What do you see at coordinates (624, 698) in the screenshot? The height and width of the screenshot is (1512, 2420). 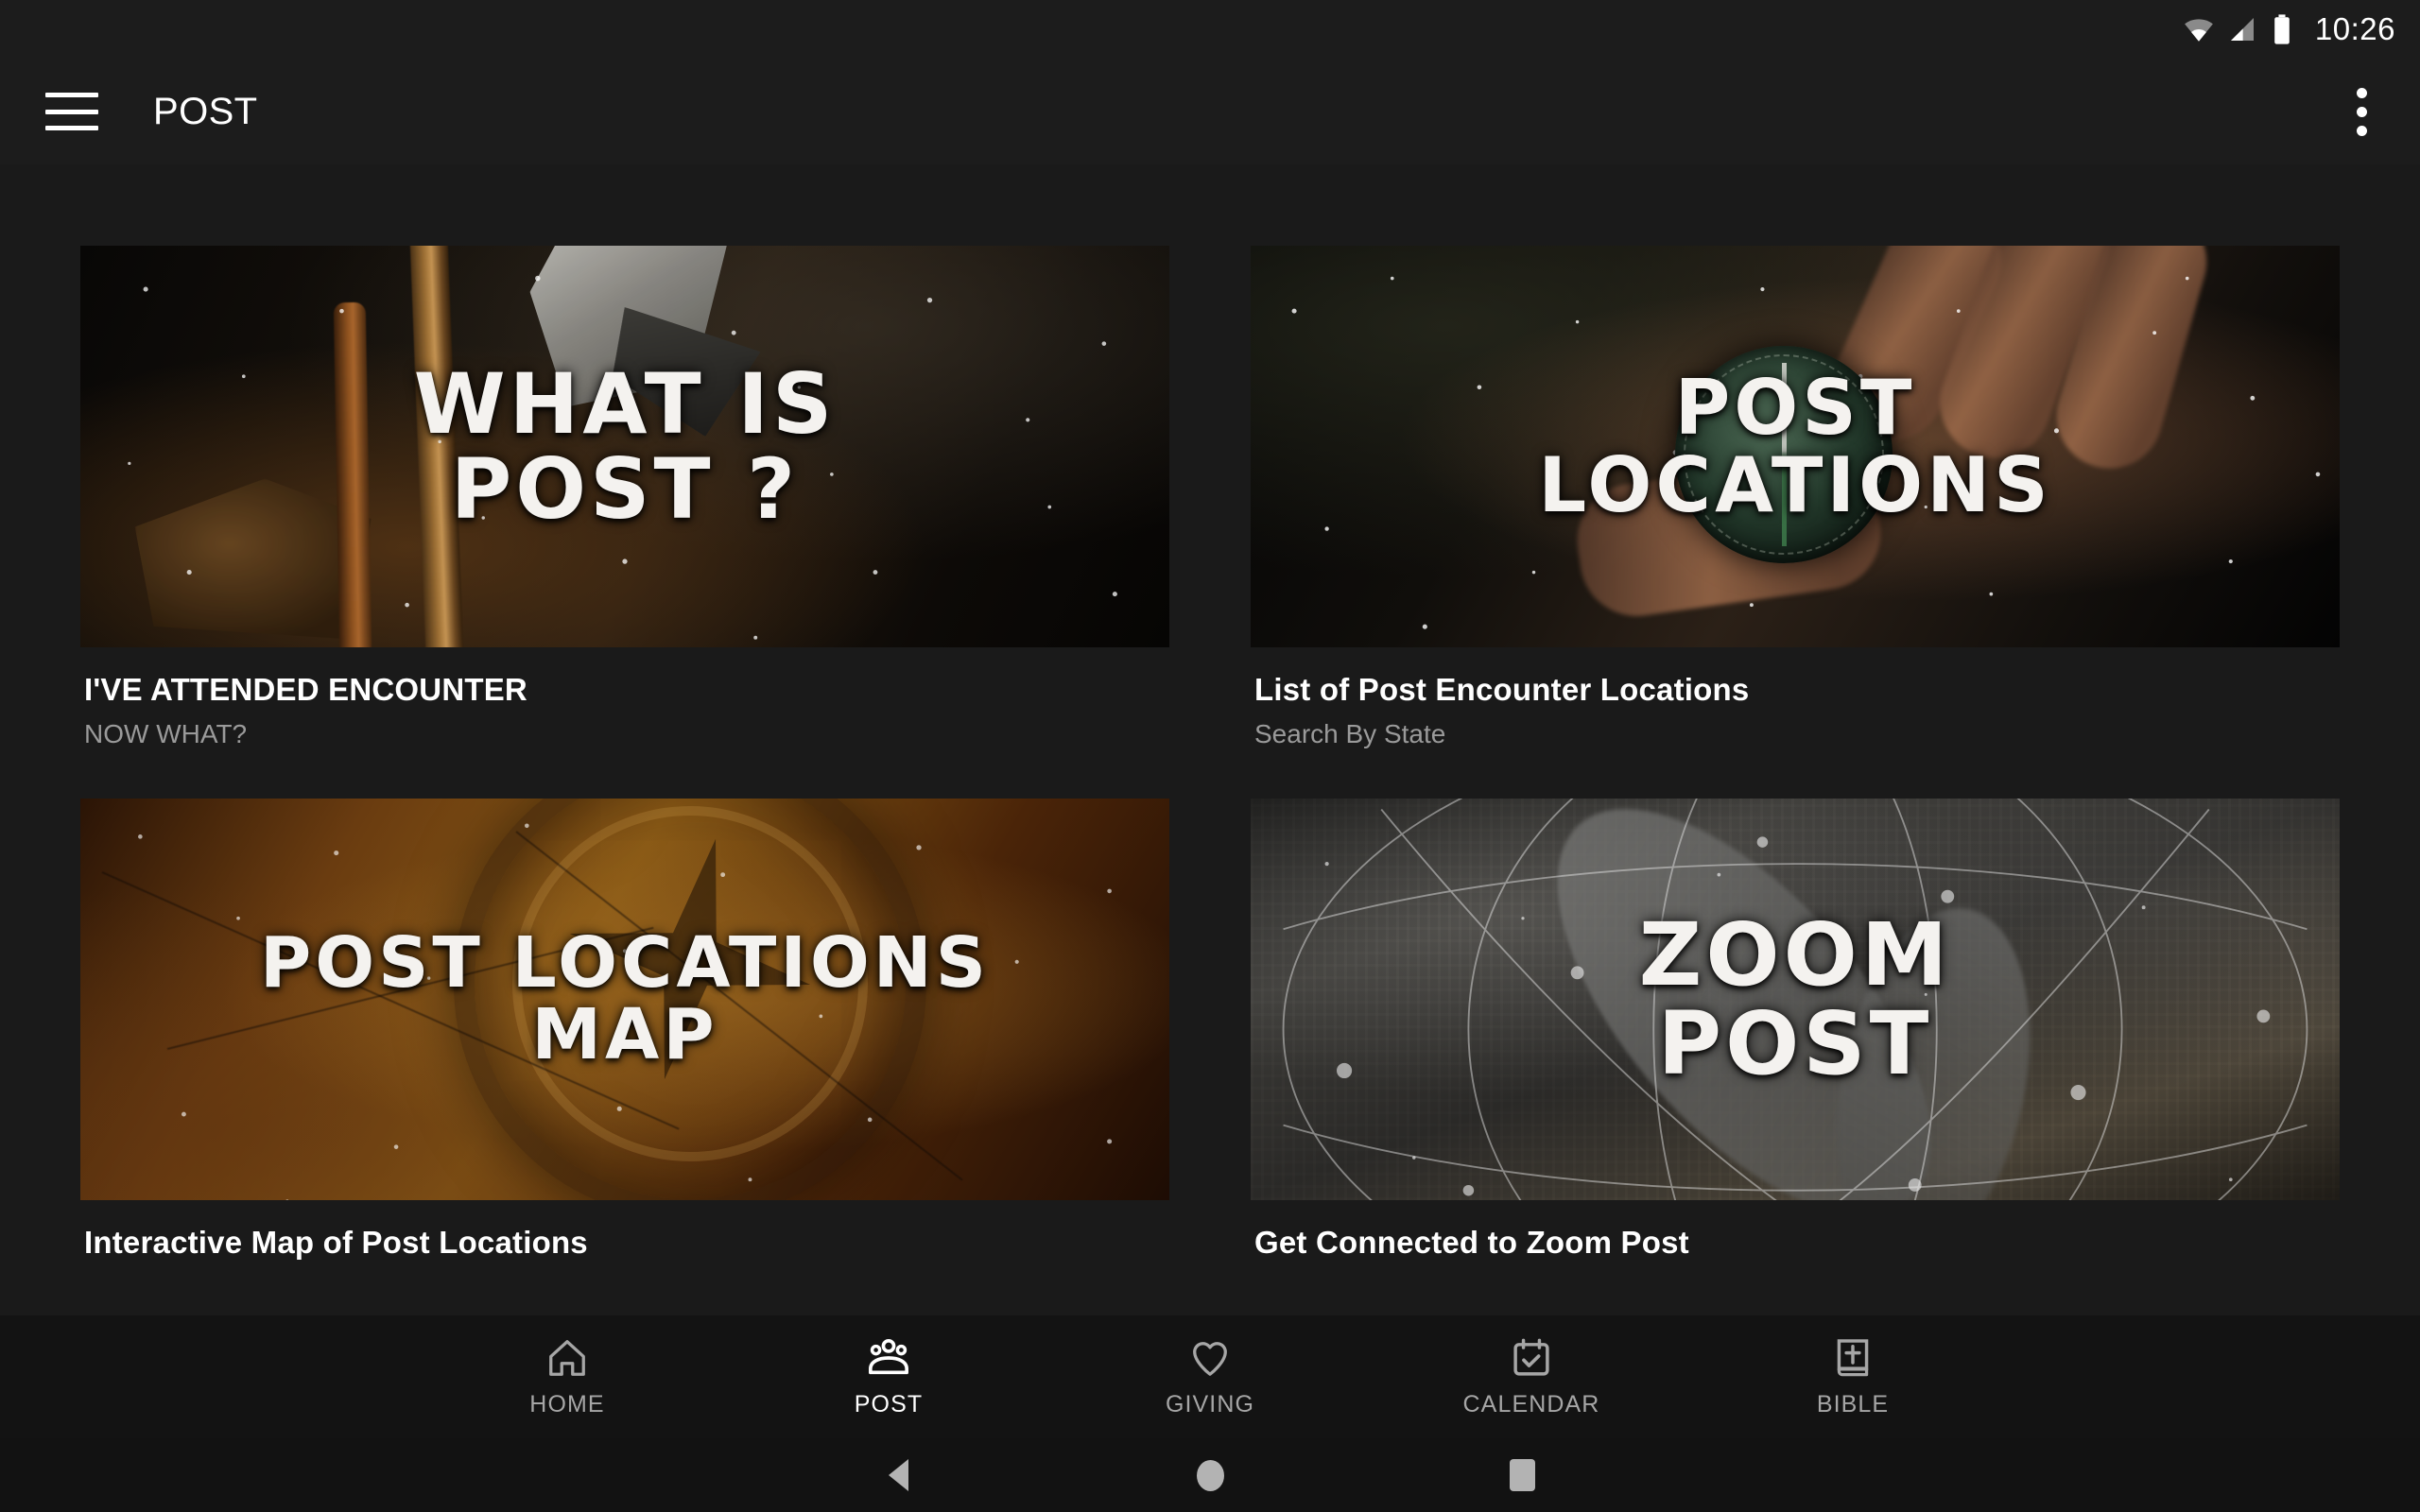 I see `card-caption: I'VE ATTENDED ENCOUNTER NOW WHAT?` at bounding box center [624, 698].